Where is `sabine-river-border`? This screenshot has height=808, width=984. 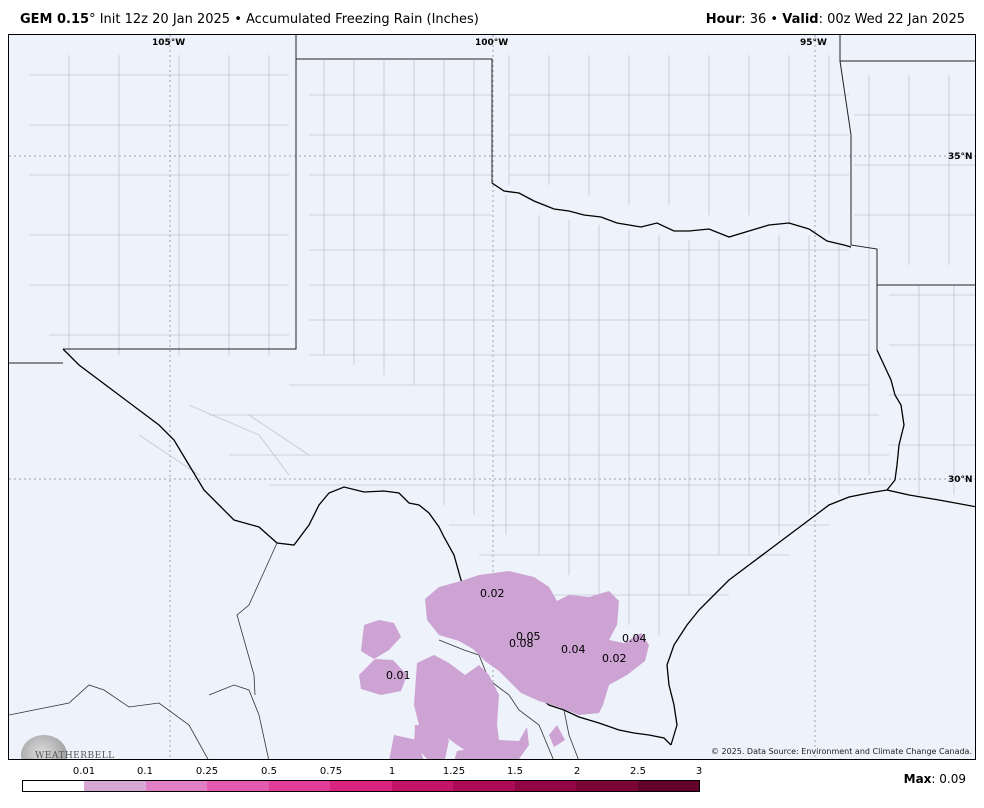 sabine-river-border is located at coordinates (890, 420).